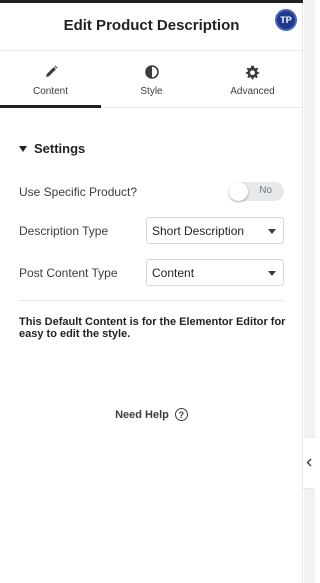  I want to click on post-content-type-row: Post Content Type Content, so click(151, 272).